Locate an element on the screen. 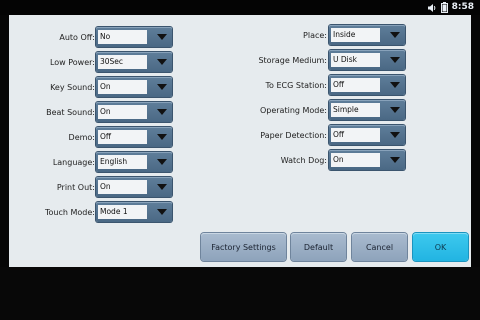  ok-button: OK is located at coordinates (440, 247).